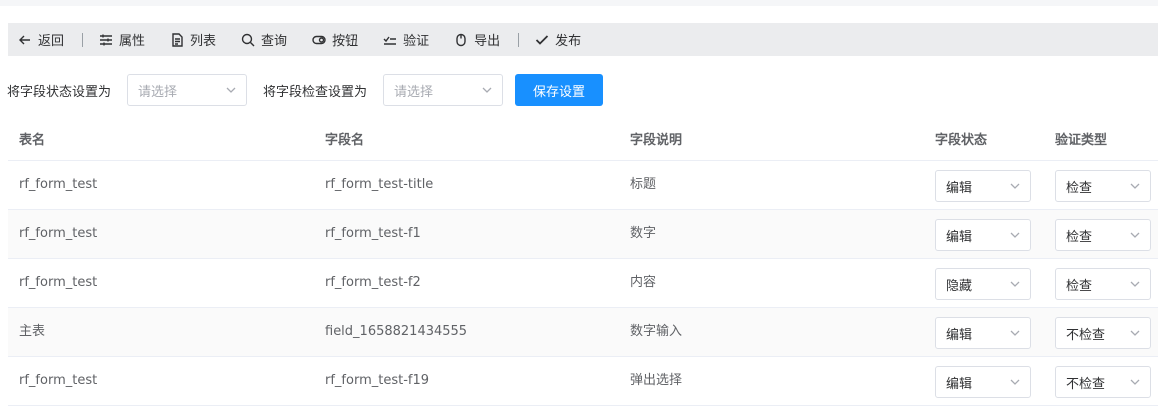  What do you see at coordinates (959, 286) in the screenshot?
I see `status-value: 隐藏` at bounding box center [959, 286].